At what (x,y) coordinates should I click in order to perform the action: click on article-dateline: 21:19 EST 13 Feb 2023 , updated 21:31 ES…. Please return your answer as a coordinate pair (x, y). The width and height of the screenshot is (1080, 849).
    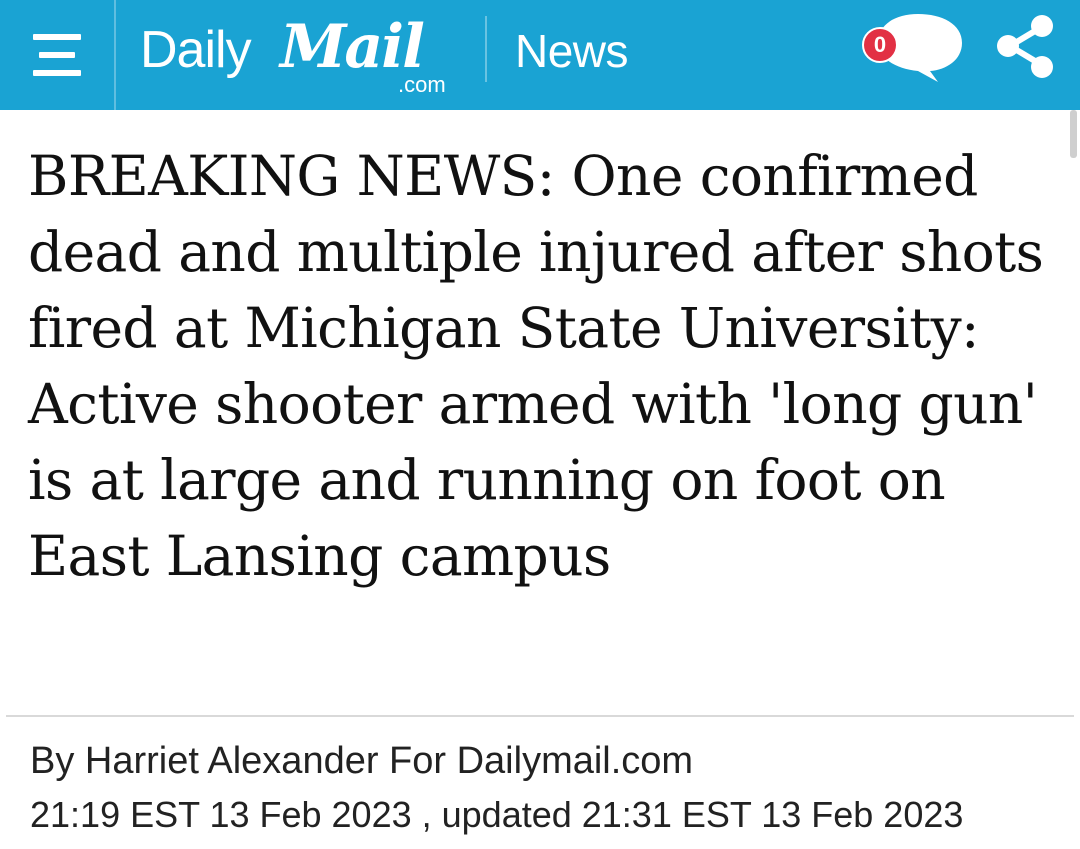
    Looking at the image, I should click on (496, 815).